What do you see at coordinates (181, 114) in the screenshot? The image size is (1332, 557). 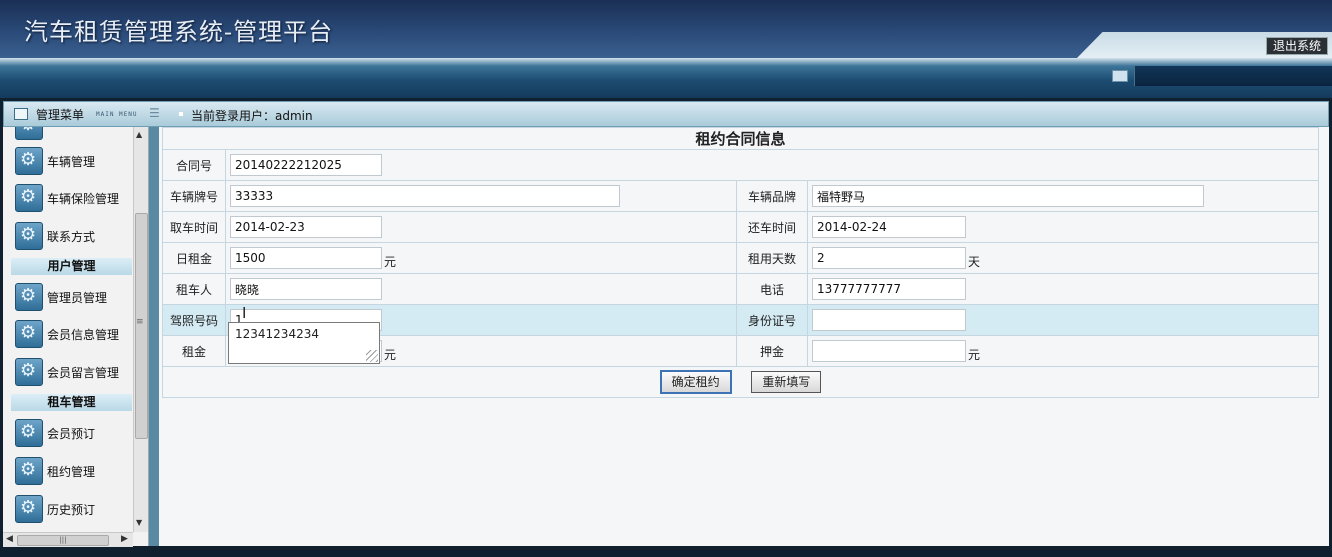 I see `bullet-icon` at bounding box center [181, 114].